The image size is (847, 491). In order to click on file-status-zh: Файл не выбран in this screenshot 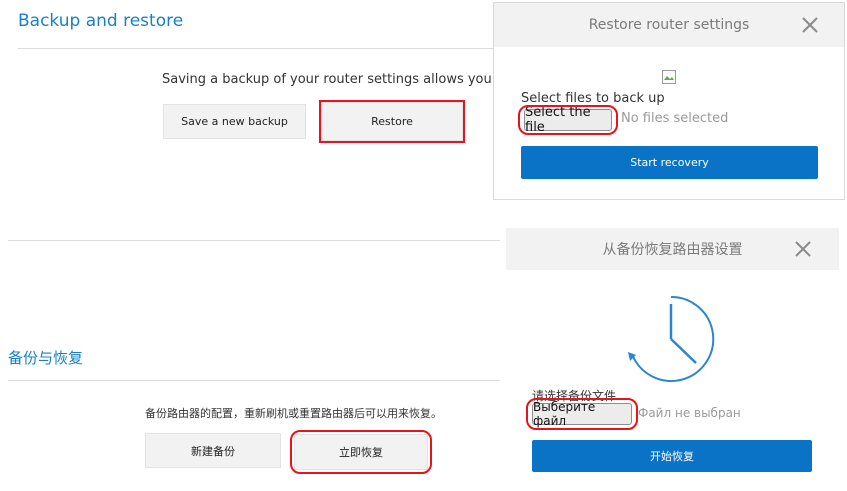, I will do `click(689, 413)`.